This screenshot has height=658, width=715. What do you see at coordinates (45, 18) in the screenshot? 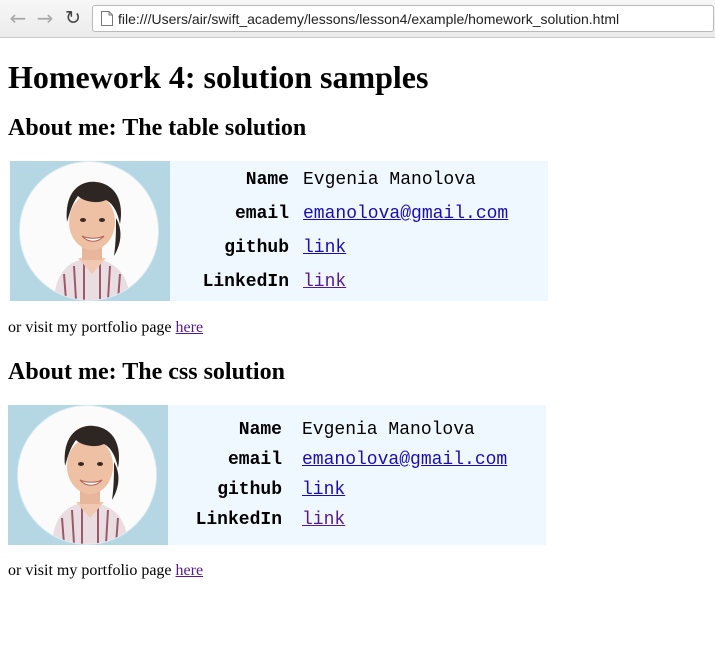
I see `forward-arrow-icon: →` at bounding box center [45, 18].